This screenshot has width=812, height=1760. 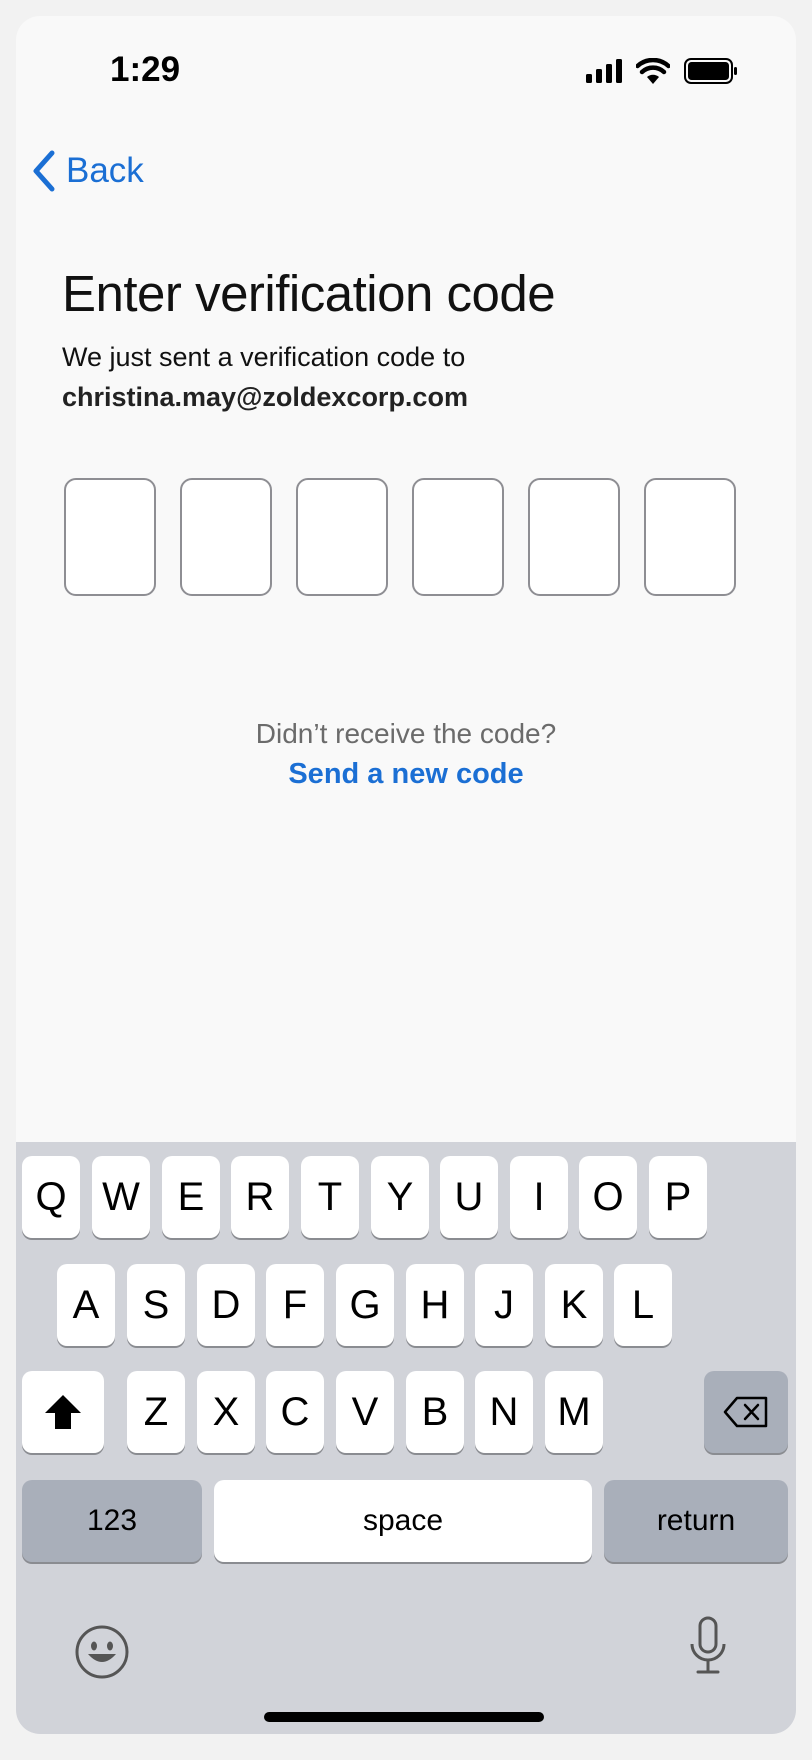 I want to click on home-indicator, so click(x=404, y=1717).